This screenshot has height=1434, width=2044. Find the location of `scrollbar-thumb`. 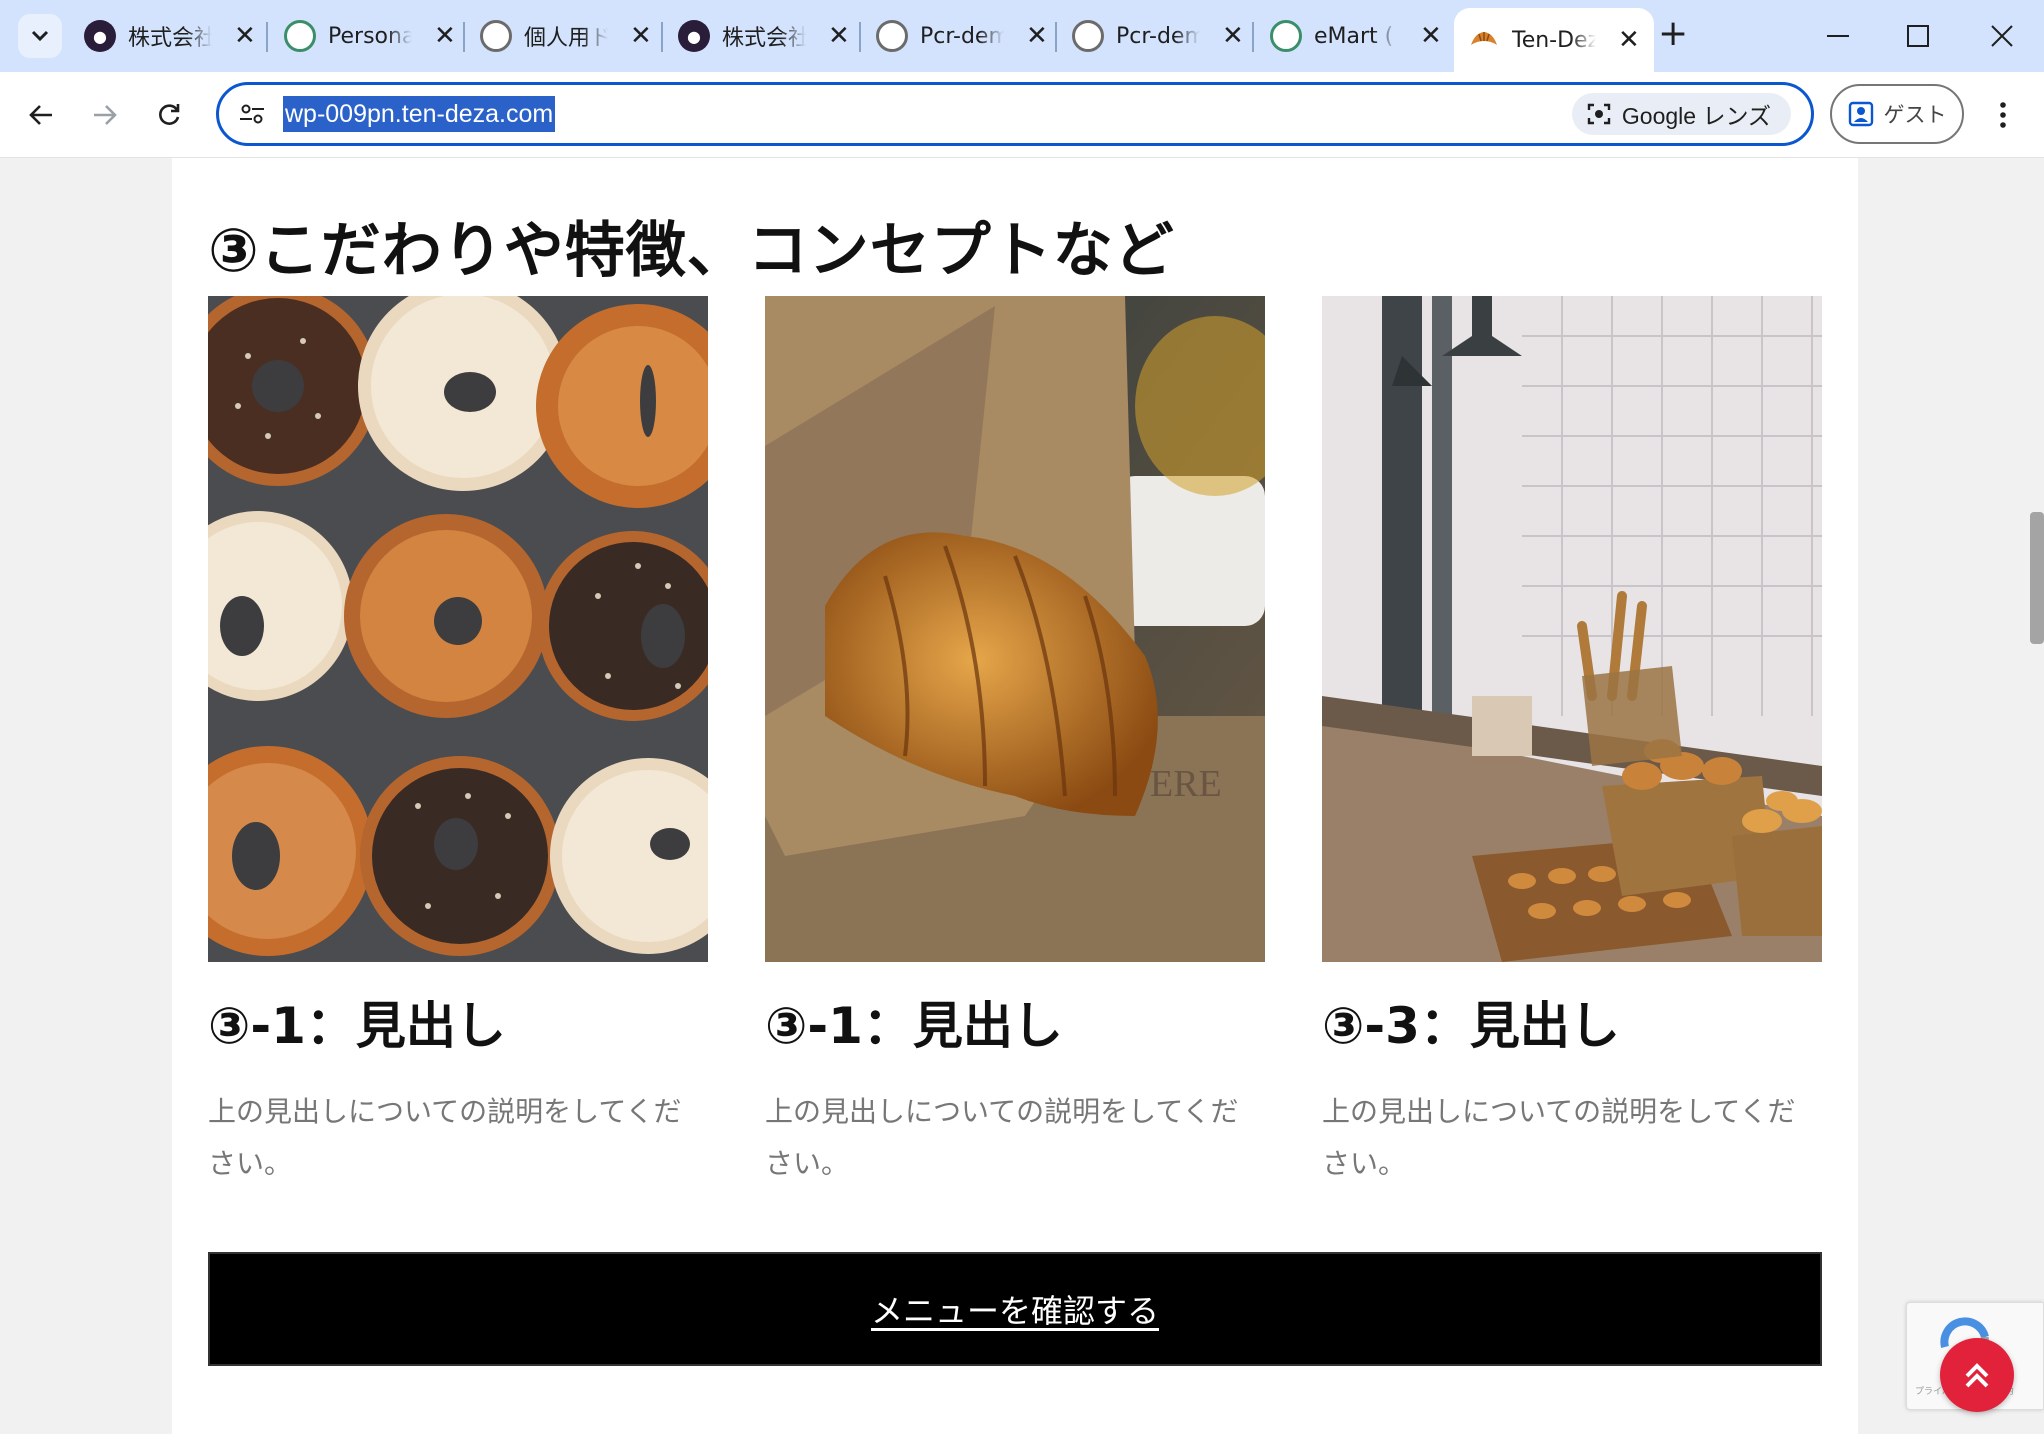

scrollbar-thumb is located at coordinates (2037, 578).